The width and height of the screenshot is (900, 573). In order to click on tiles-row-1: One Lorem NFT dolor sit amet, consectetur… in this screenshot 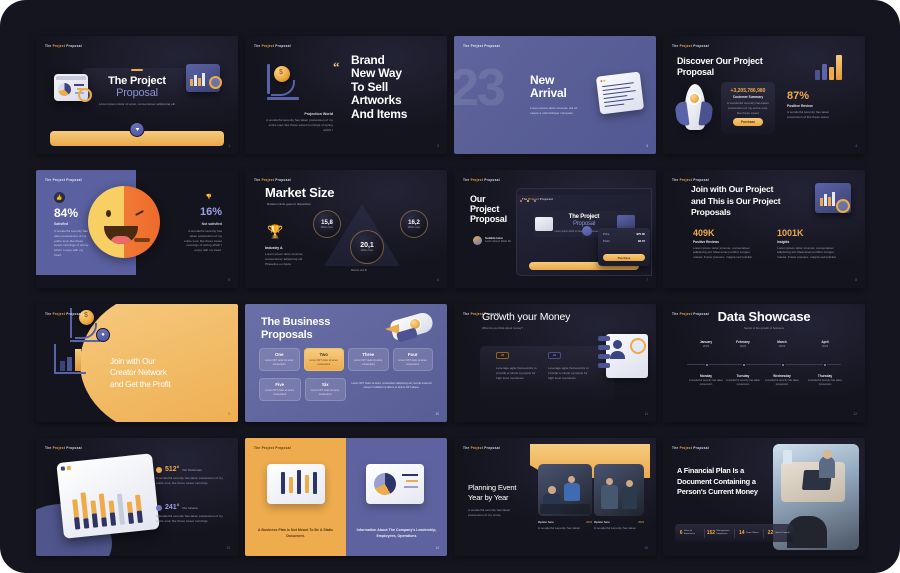, I will do `click(346, 359)`.